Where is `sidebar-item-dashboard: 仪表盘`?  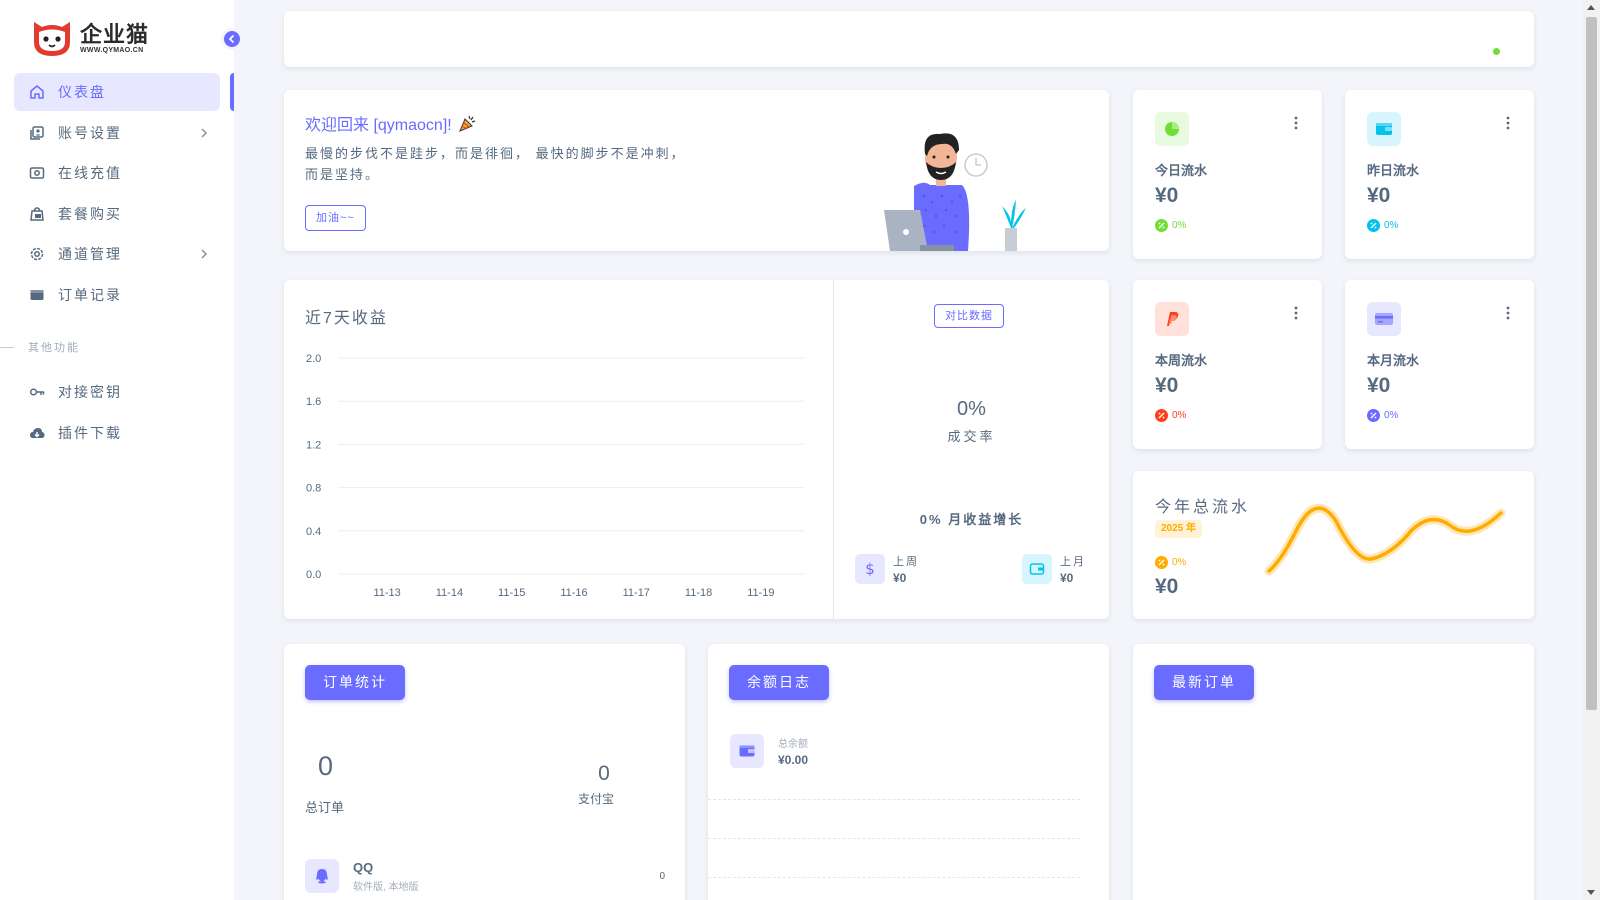 sidebar-item-dashboard: 仪表盘 is located at coordinates (117, 92).